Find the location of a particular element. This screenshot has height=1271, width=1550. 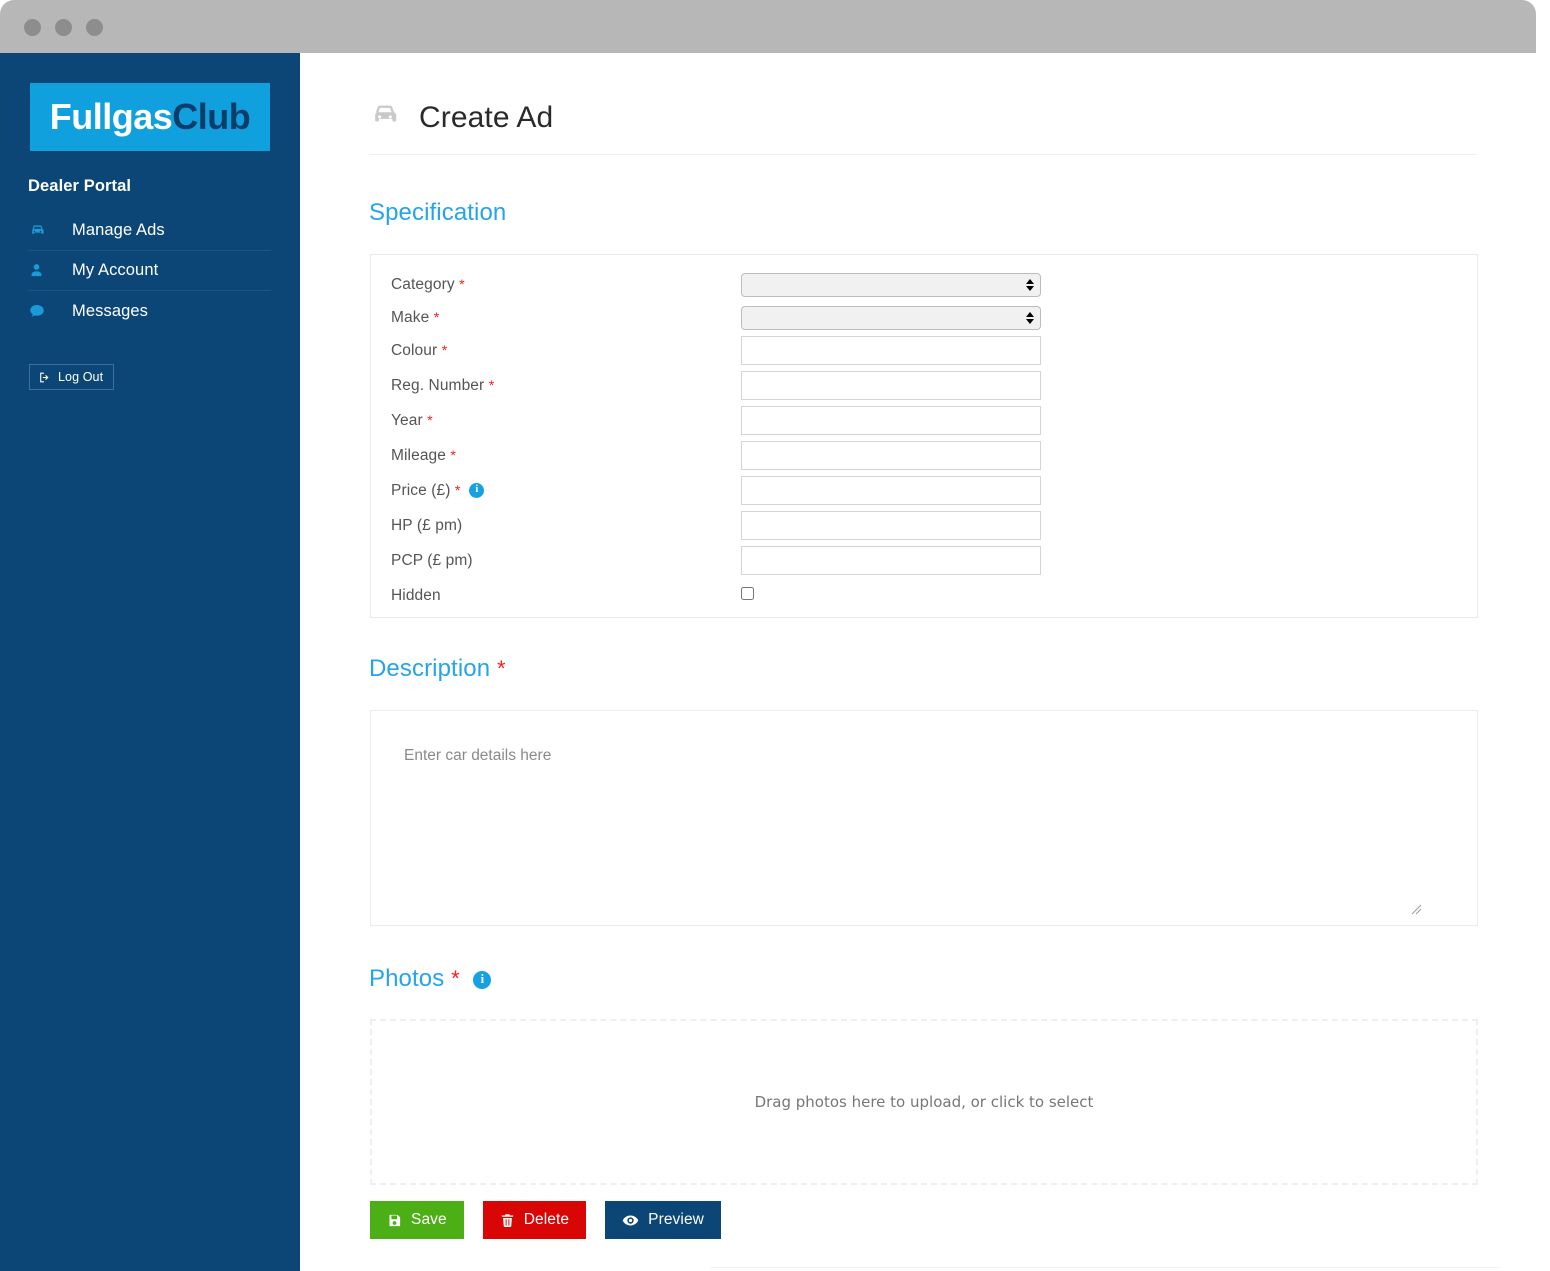

window-controls is located at coordinates (63, 27).